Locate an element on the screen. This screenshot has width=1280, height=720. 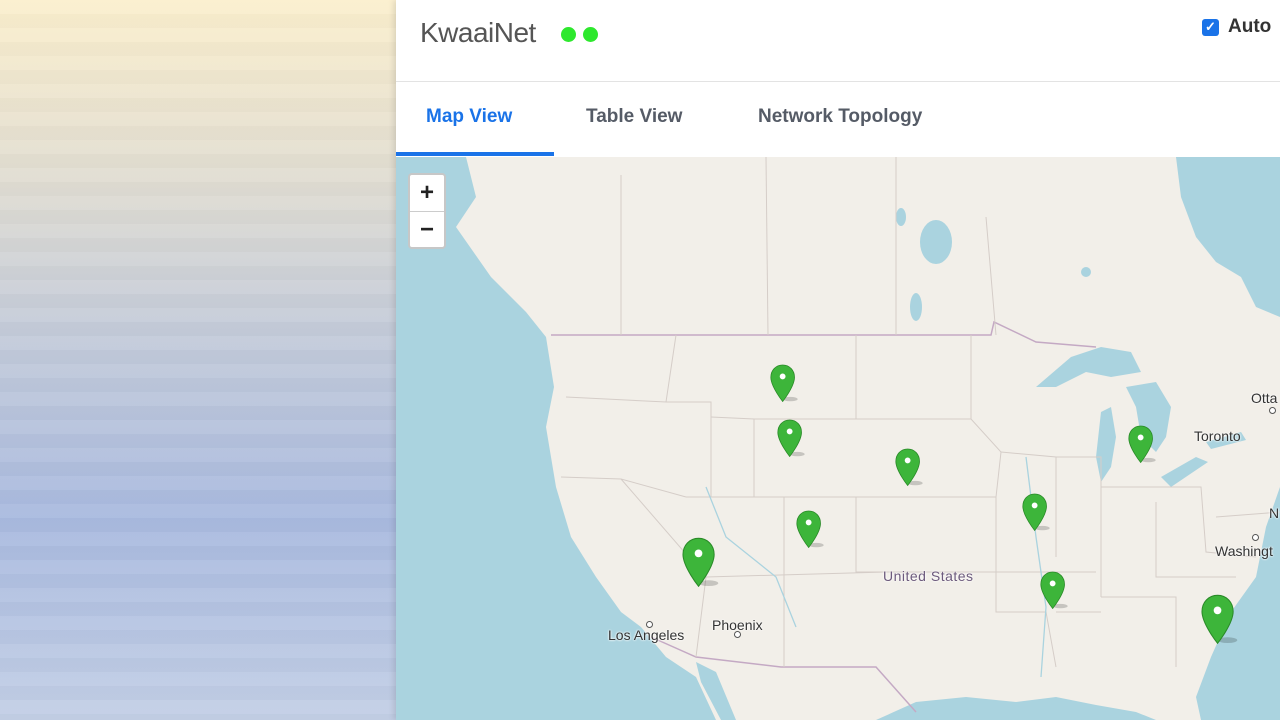
map-label-country: United States is located at coordinates (928, 576).